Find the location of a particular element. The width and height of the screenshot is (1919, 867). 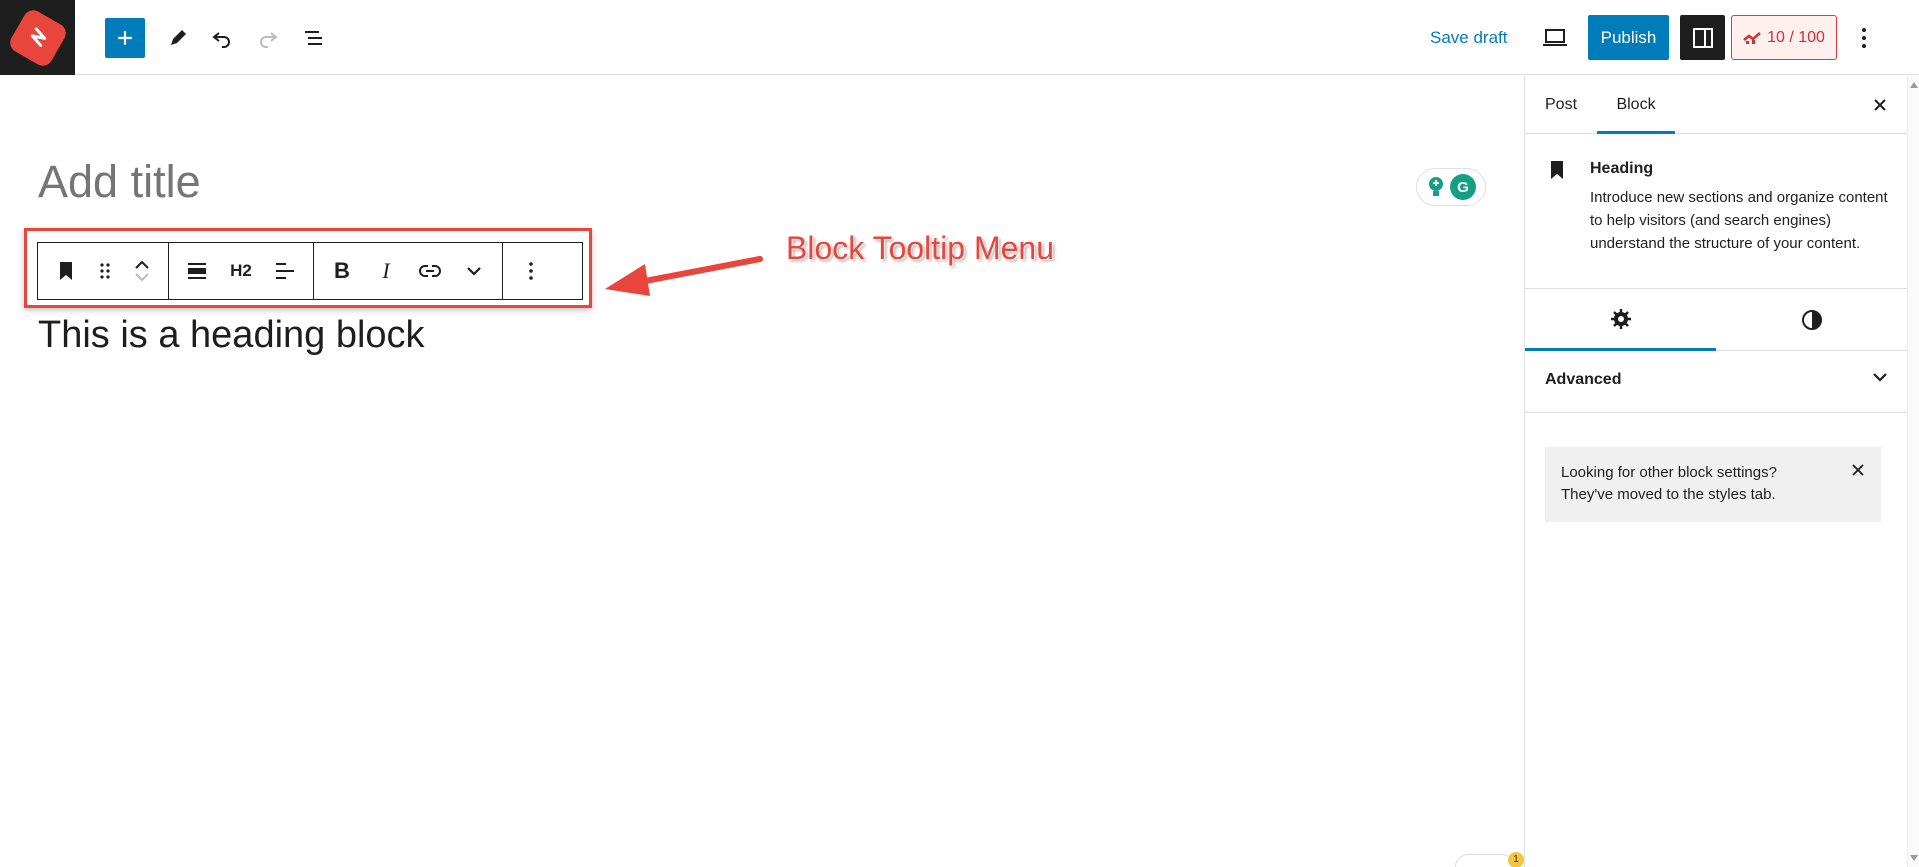

list-view-button is located at coordinates (314, 38).